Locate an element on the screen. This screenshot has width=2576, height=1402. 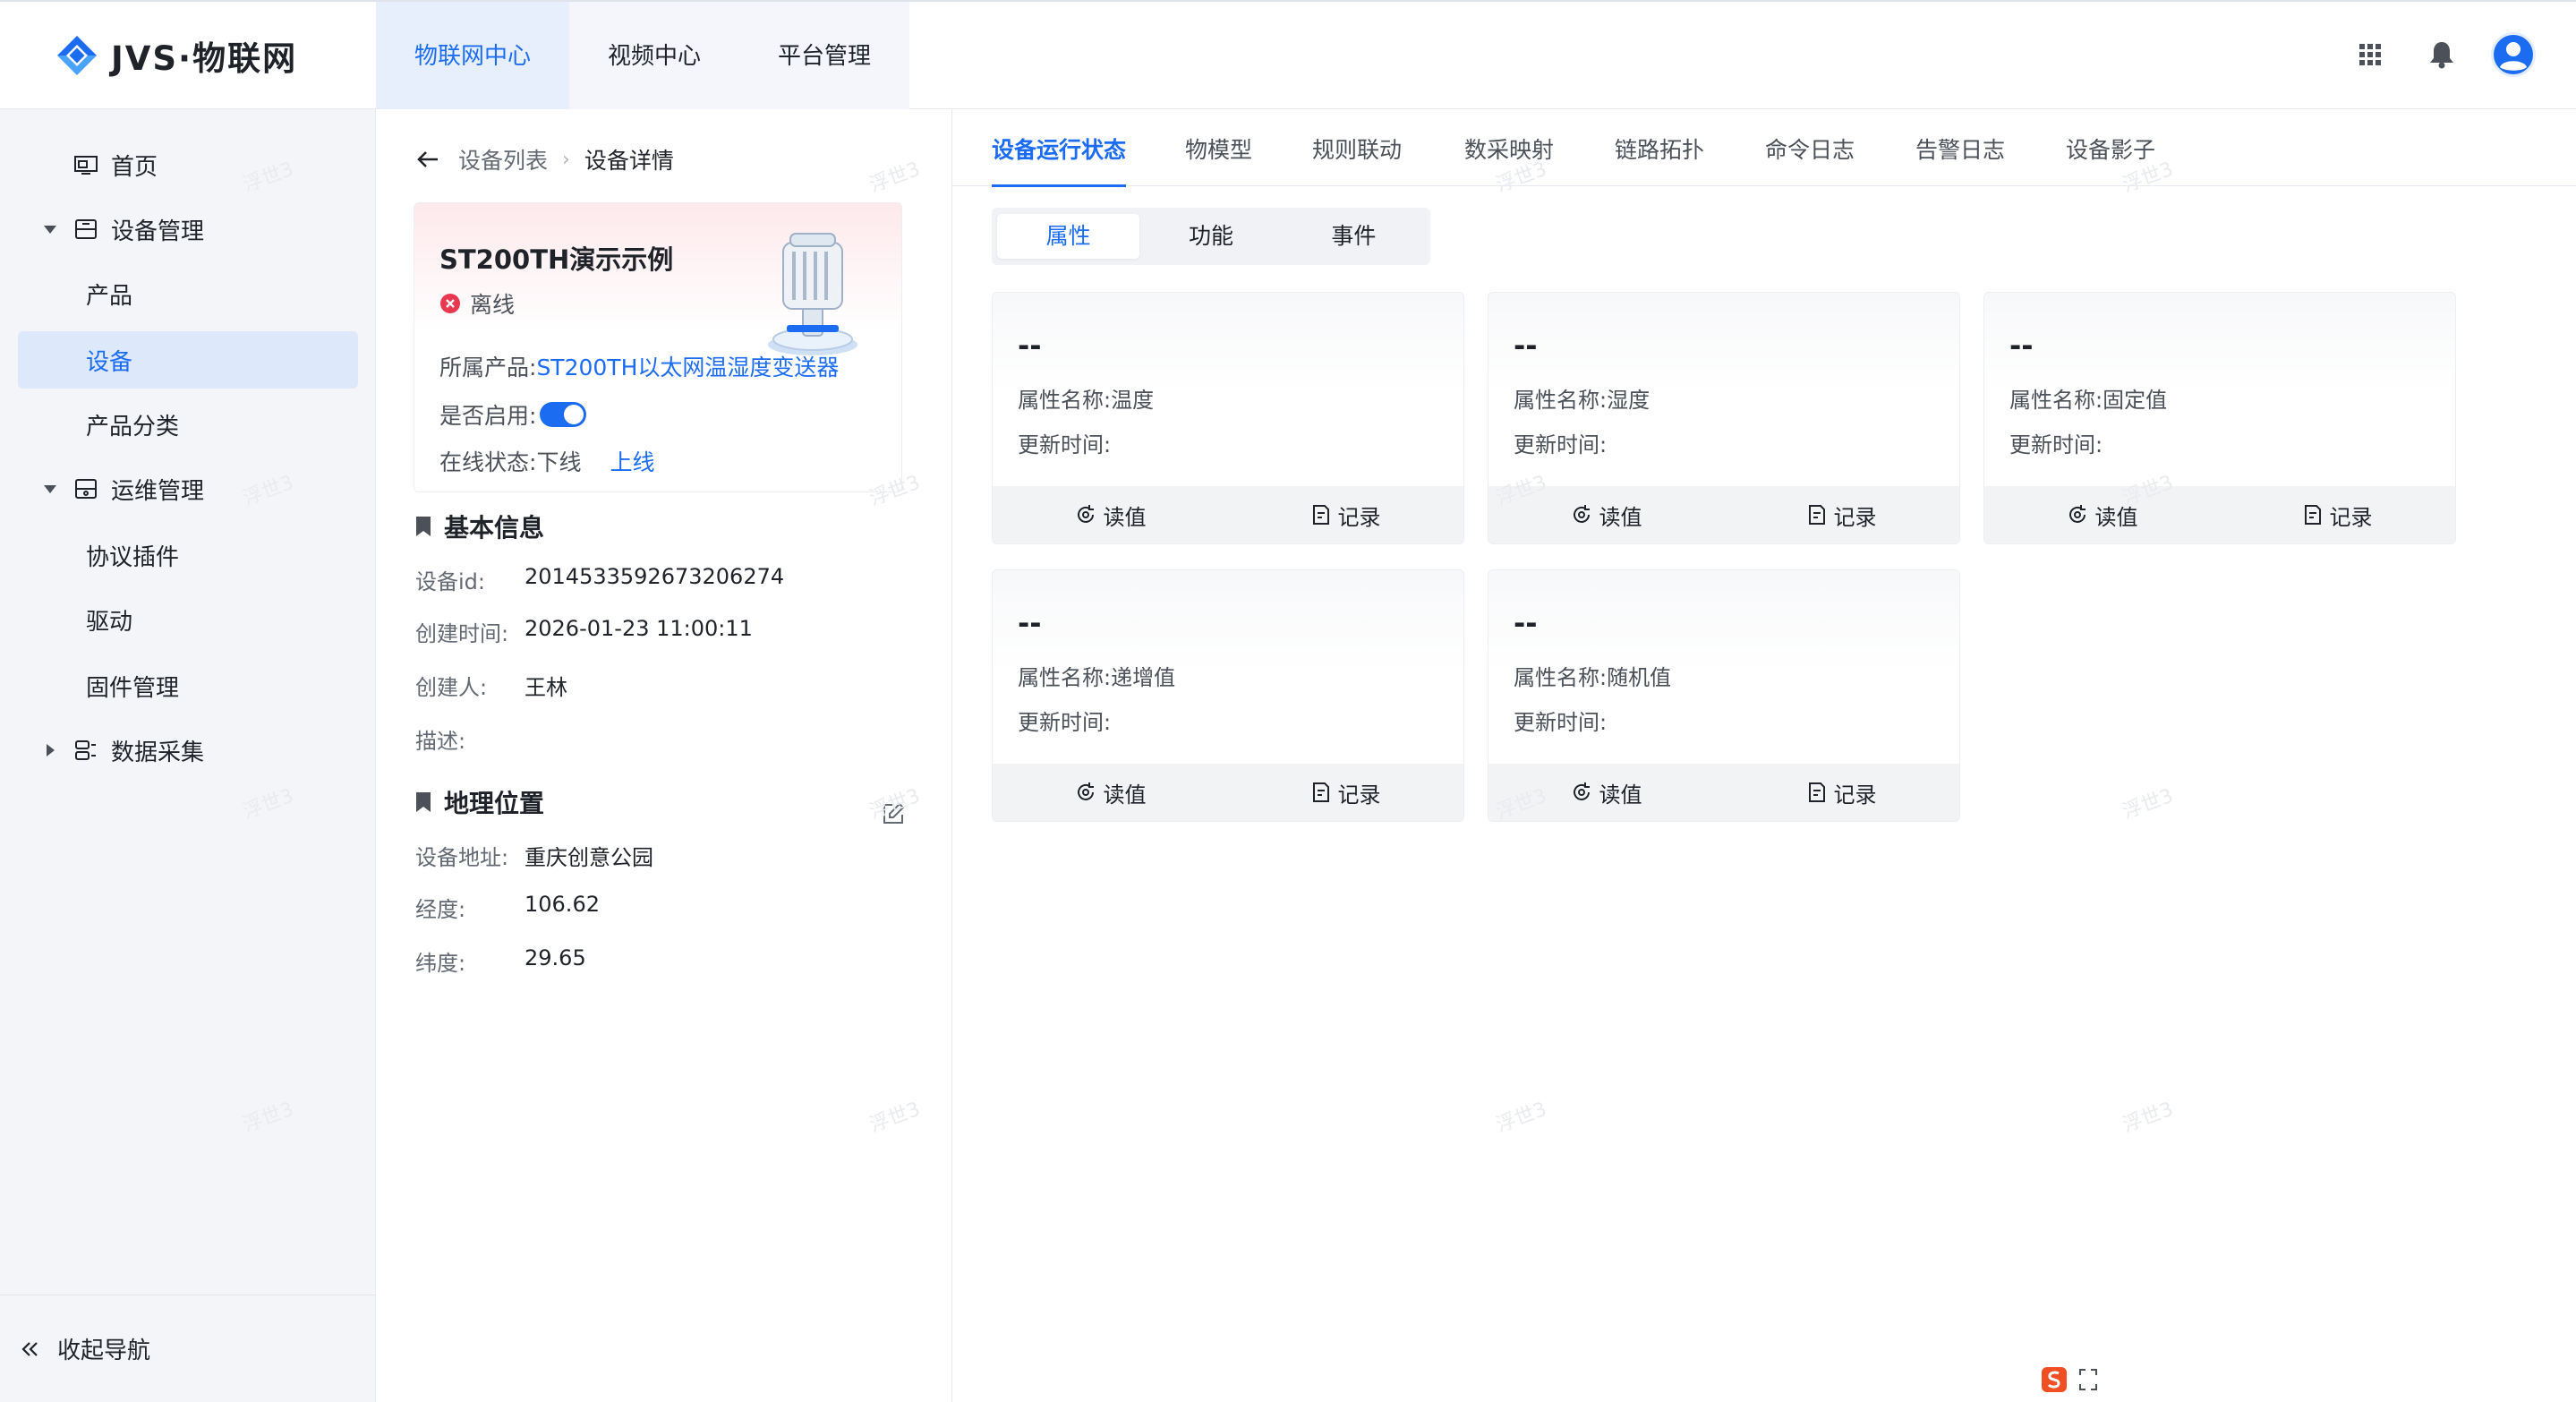
info-row-latitude: 纬度: 29.65 is located at coordinates (500, 961).